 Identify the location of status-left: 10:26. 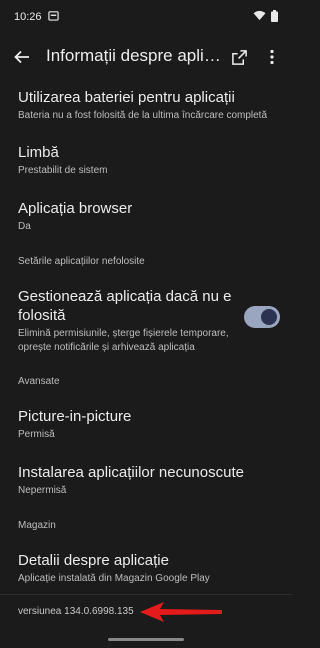
(36, 17).